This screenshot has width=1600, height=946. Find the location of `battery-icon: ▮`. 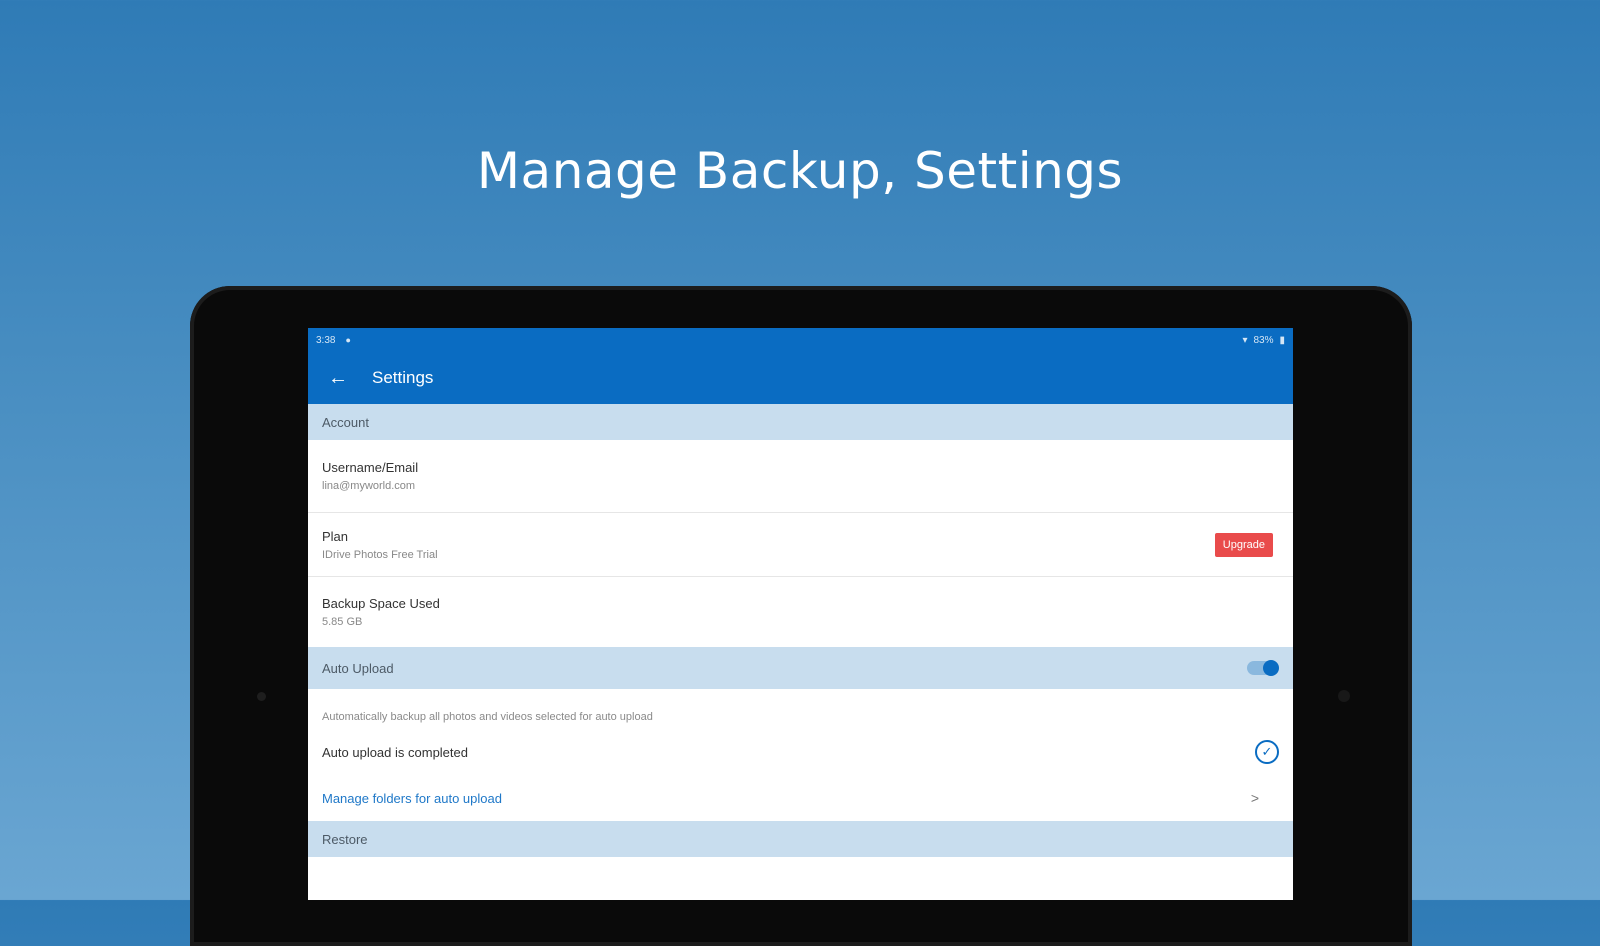

battery-icon: ▮ is located at coordinates (1282, 340).